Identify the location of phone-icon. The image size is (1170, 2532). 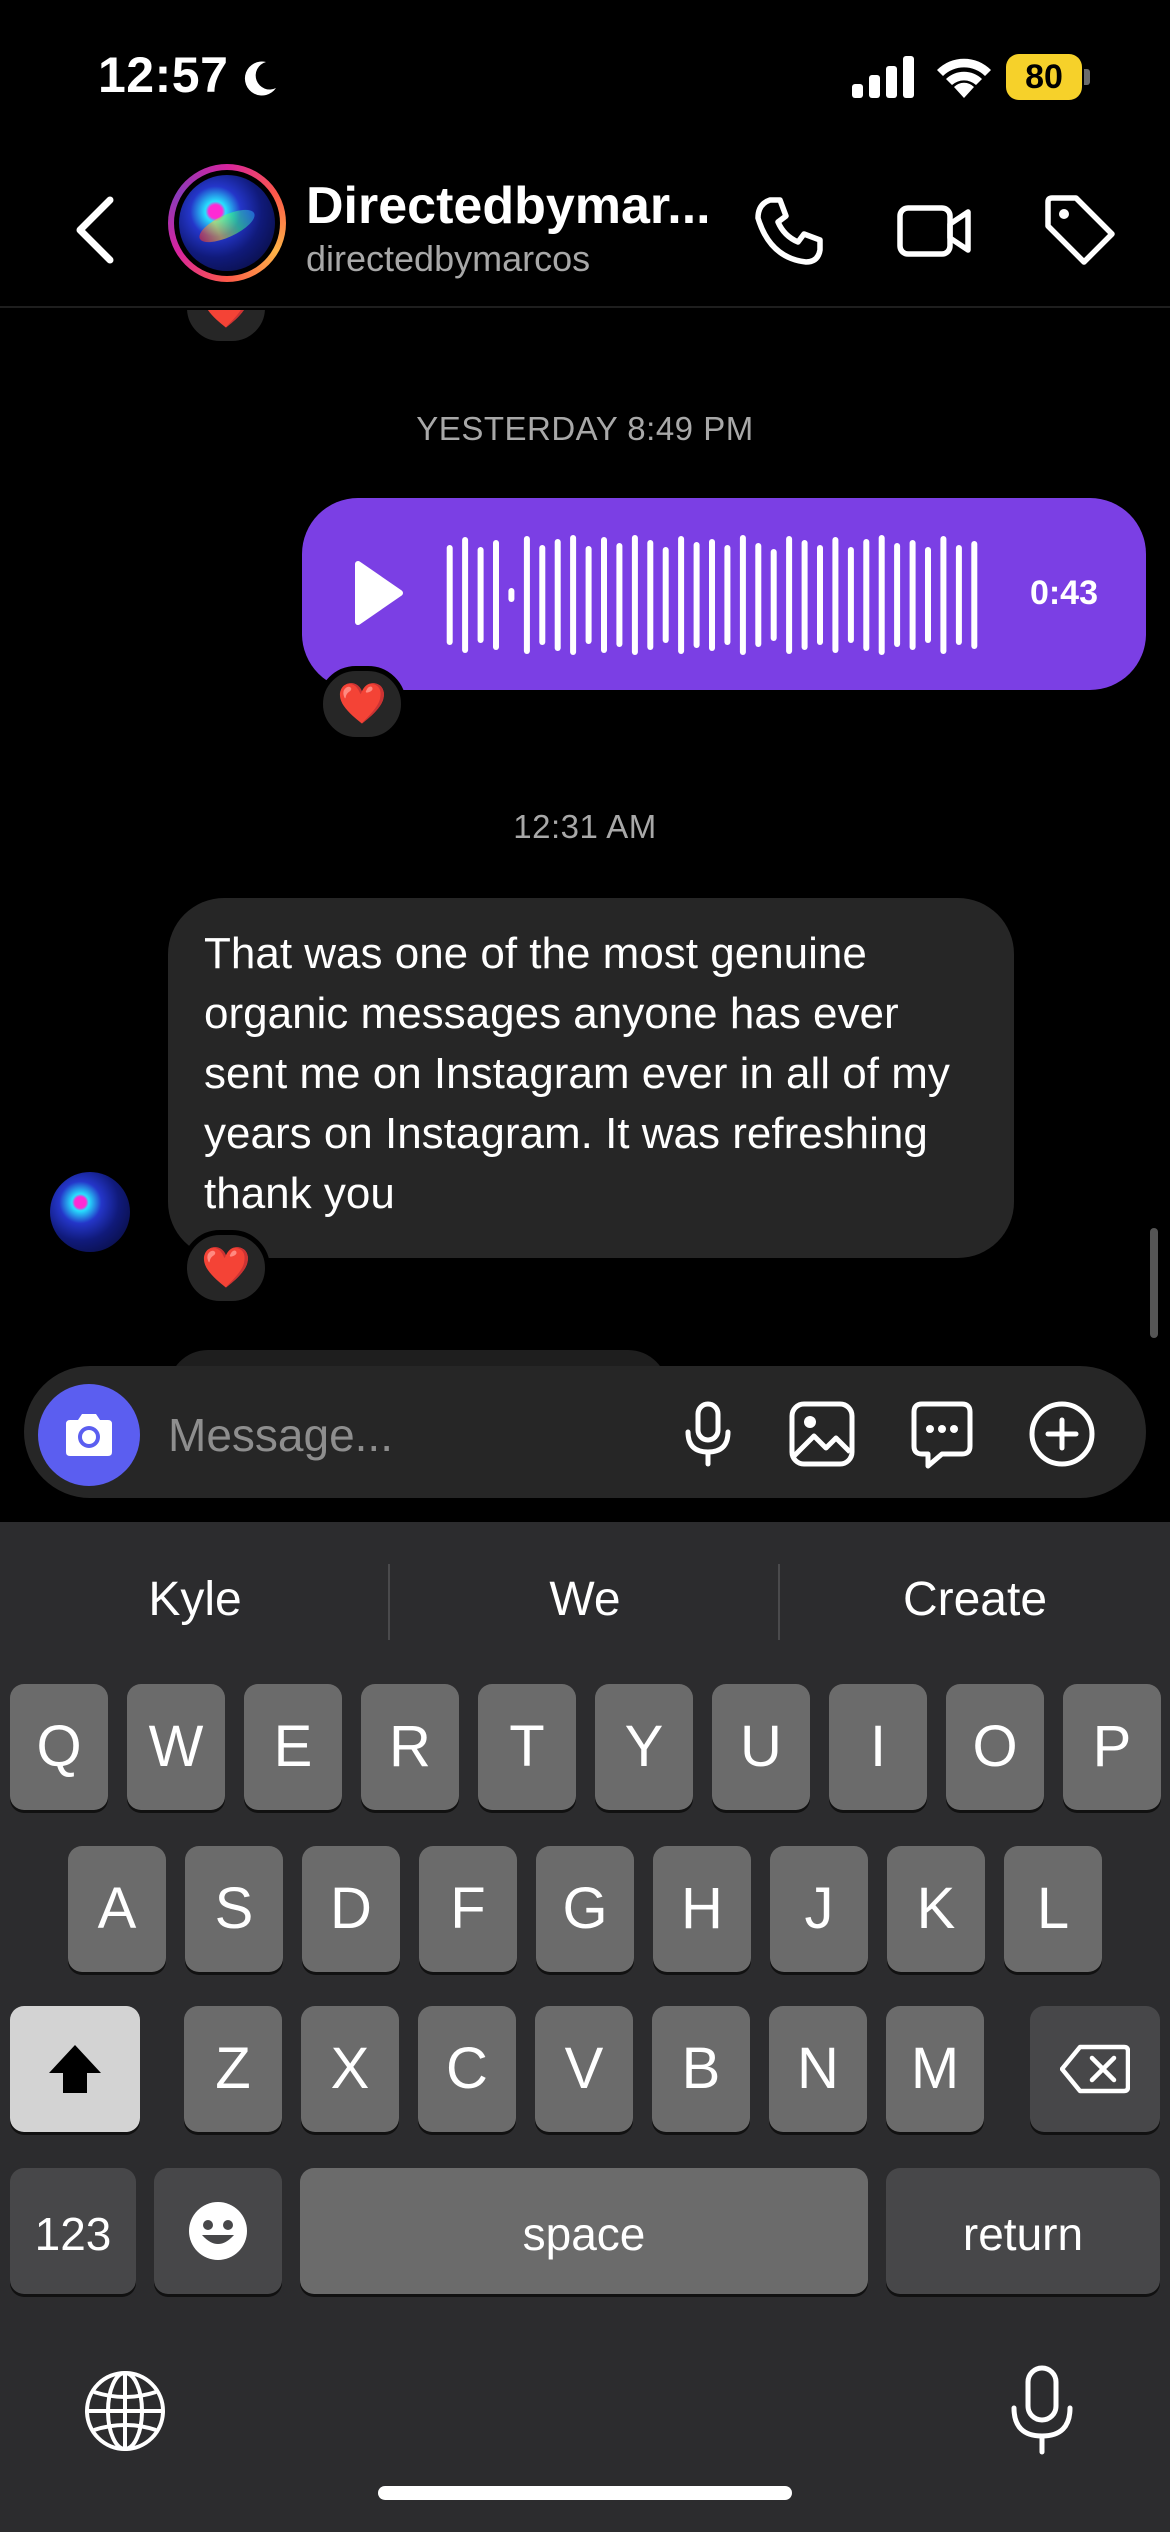
(788, 230).